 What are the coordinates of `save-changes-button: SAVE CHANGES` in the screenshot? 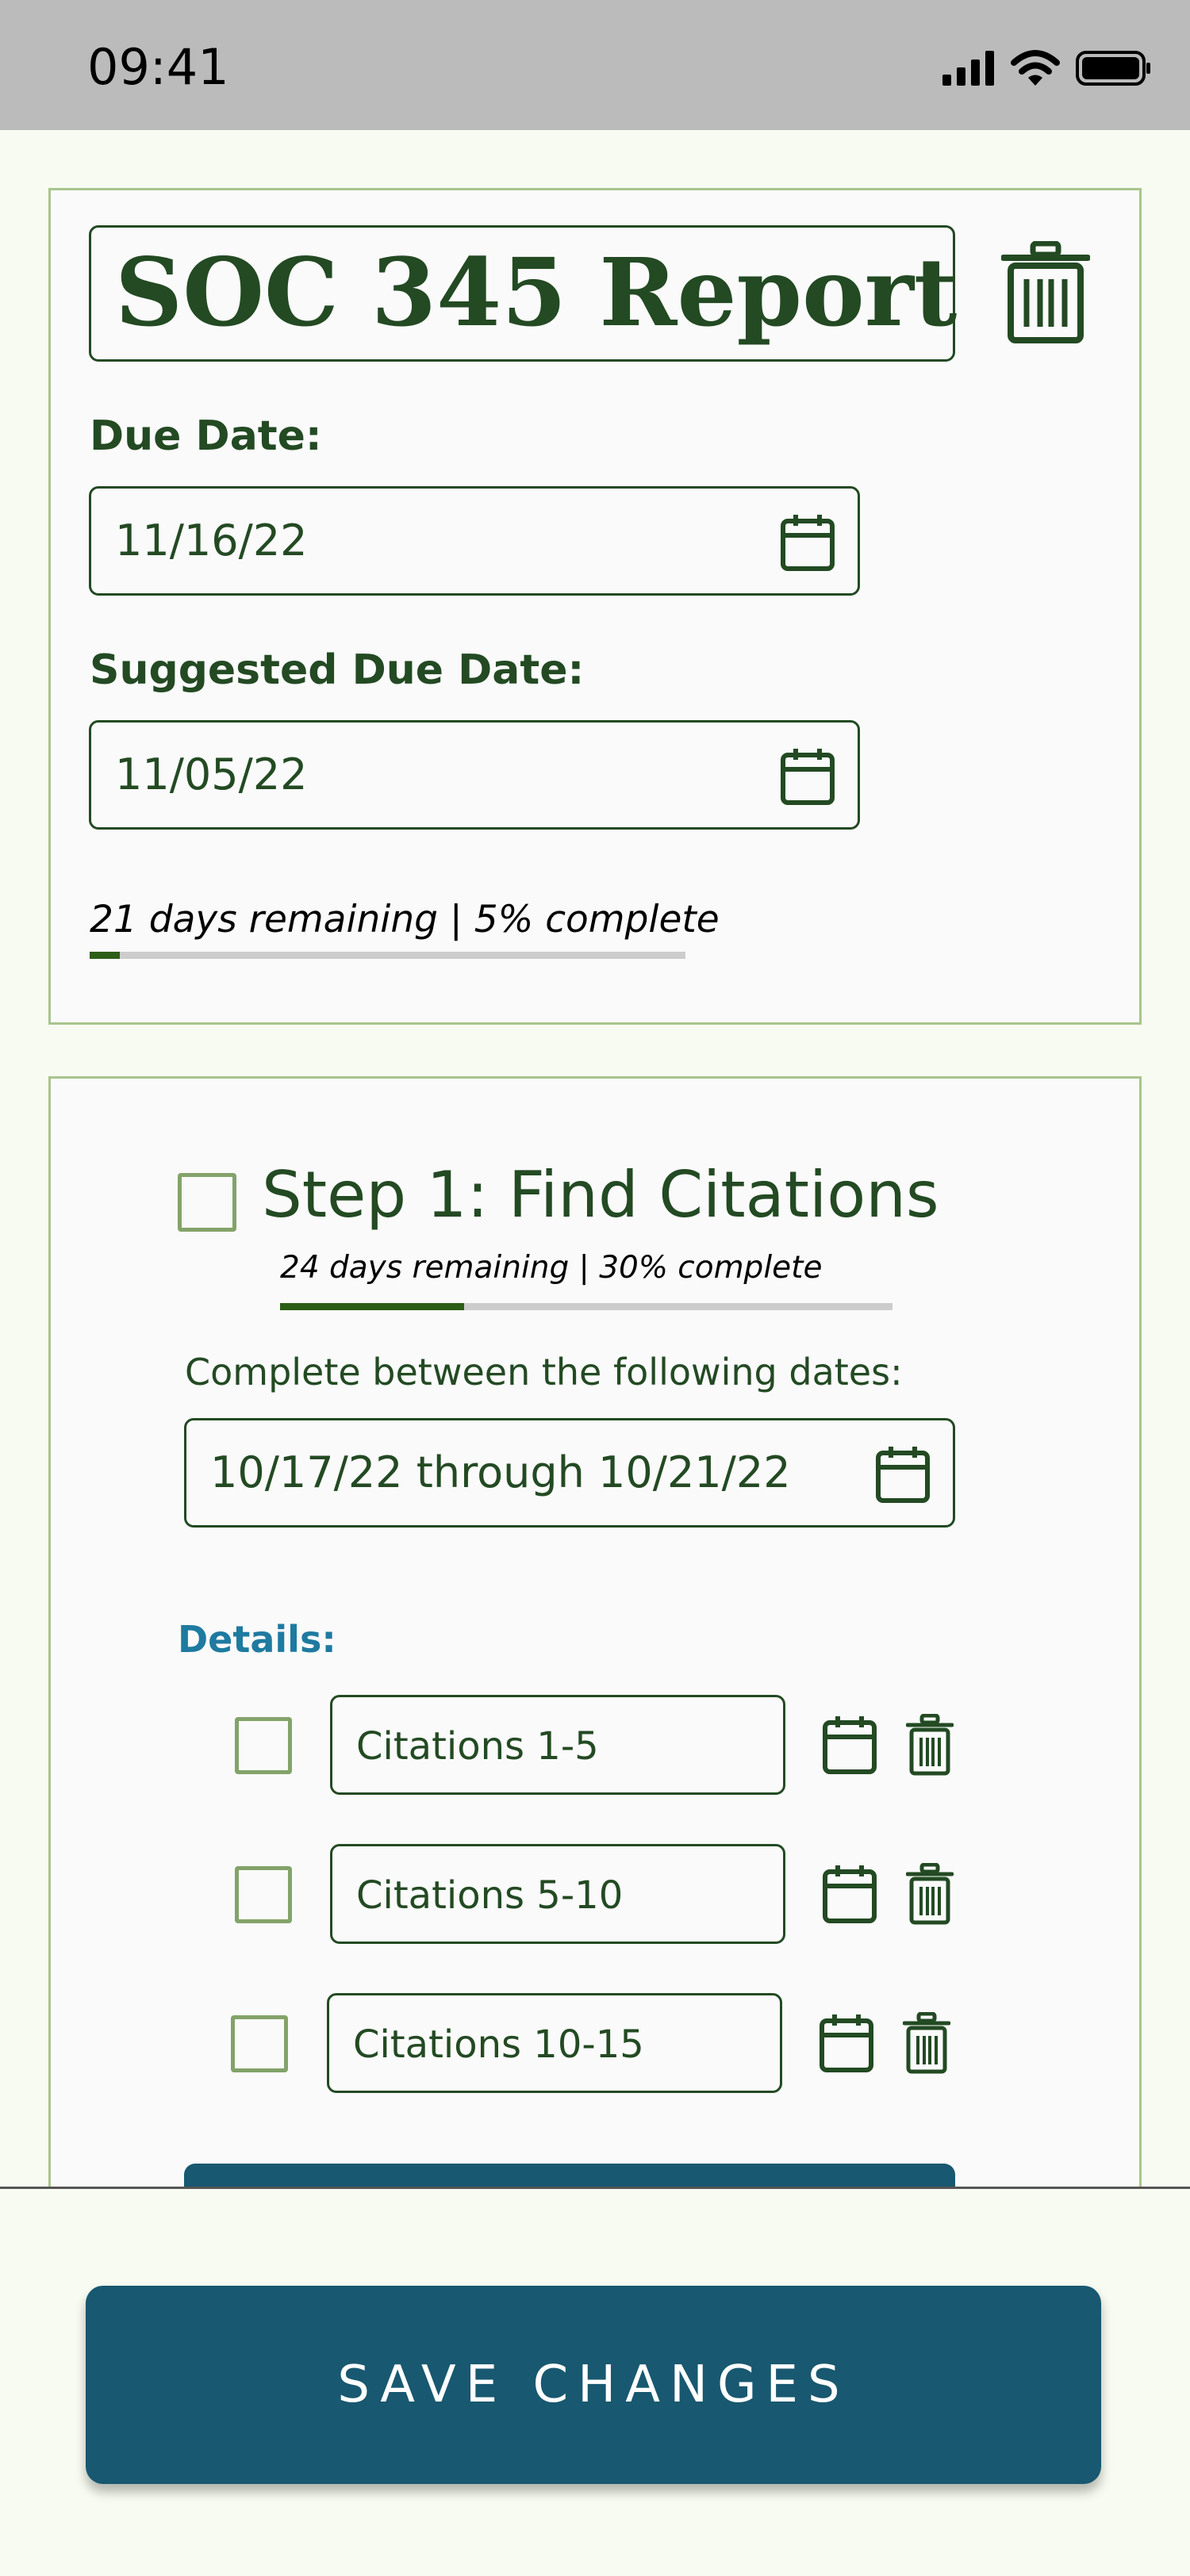 It's located at (593, 2385).